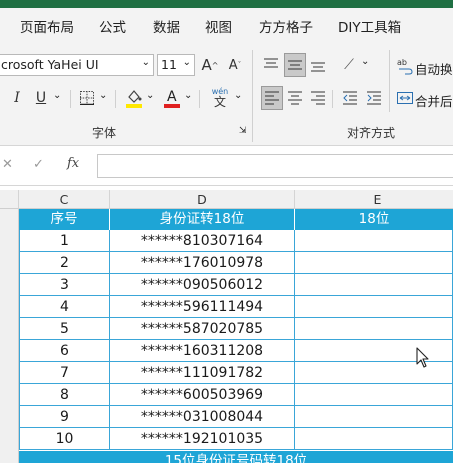 The width and height of the screenshot is (453, 463). I want to click on font-size-combobox: 11 ⌄, so click(176, 65).